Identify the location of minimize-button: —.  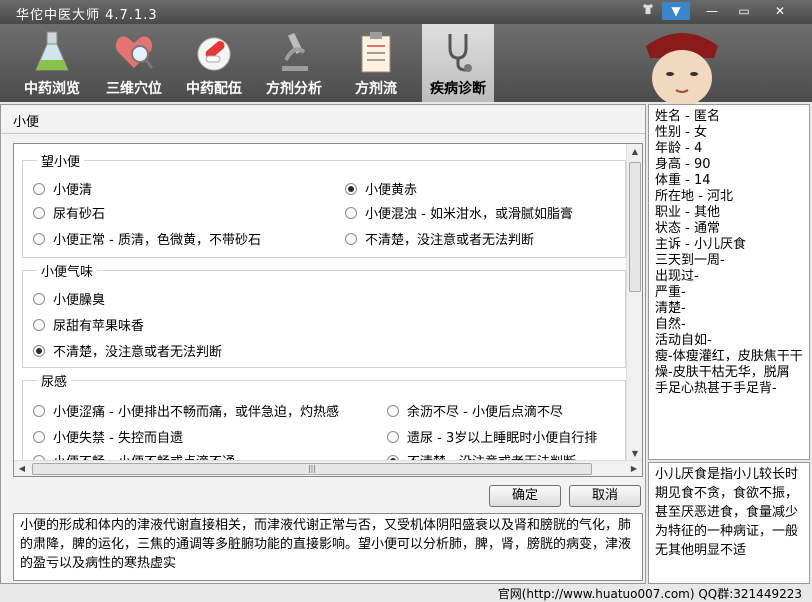
(712, 11).